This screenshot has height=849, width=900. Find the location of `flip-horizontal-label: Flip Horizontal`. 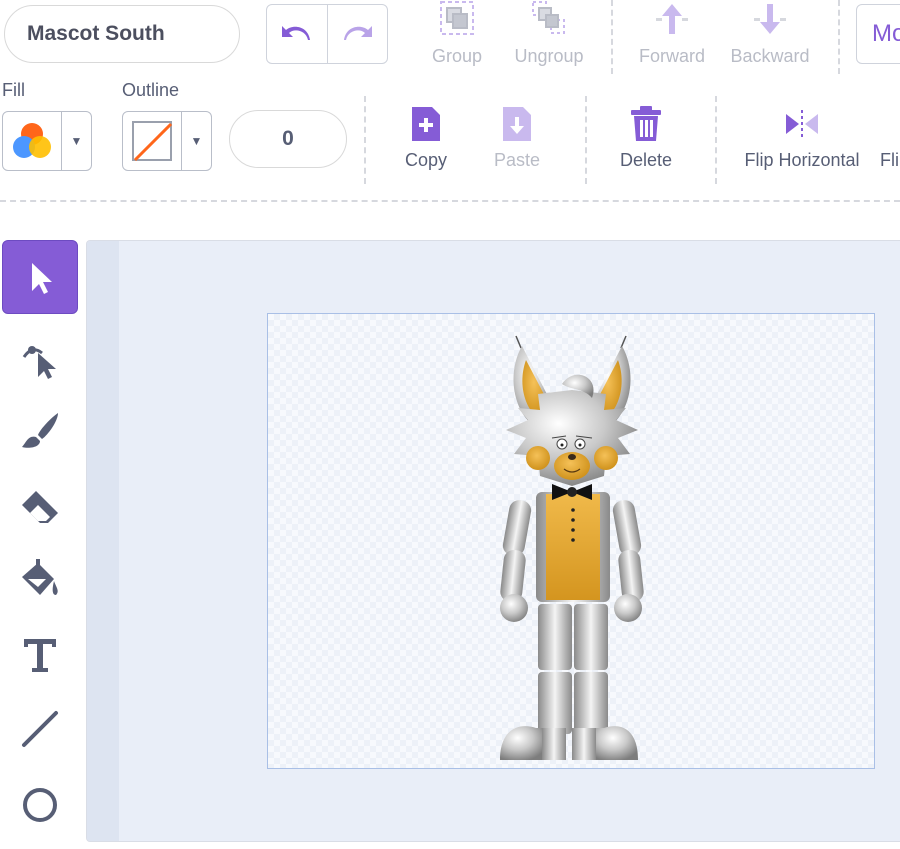

flip-horizontal-label: Flip Horizontal is located at coordinates (802, 160).